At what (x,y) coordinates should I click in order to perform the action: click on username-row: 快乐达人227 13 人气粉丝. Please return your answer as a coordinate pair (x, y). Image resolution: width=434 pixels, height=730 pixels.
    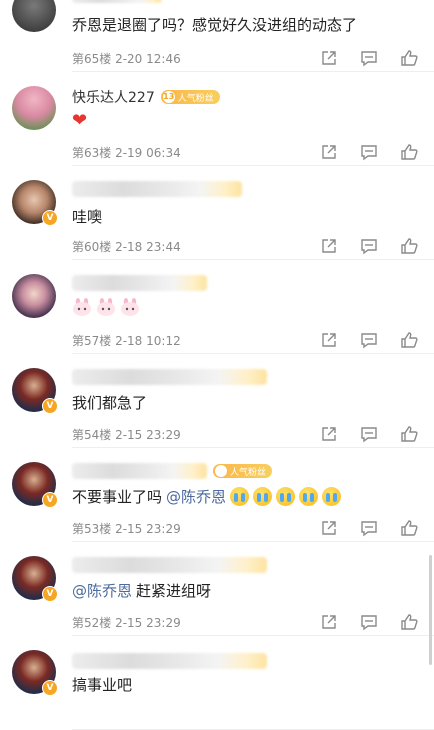
    Looking at the image, I should click on (146, 97).